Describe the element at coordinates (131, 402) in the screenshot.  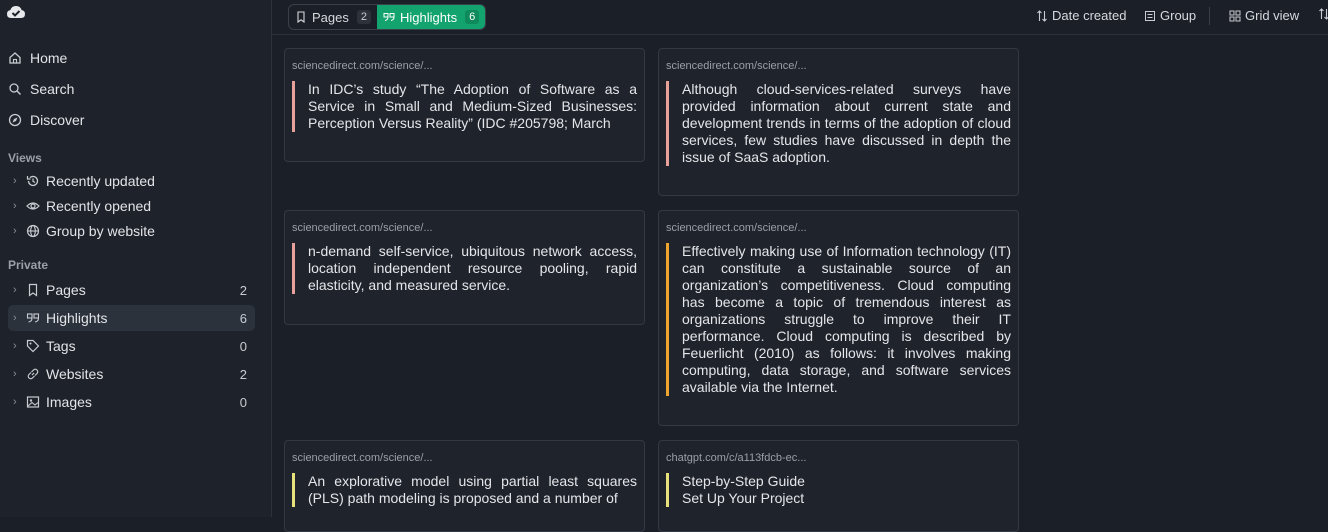
I see `sidebar-item-images: › Images 0` at that location.